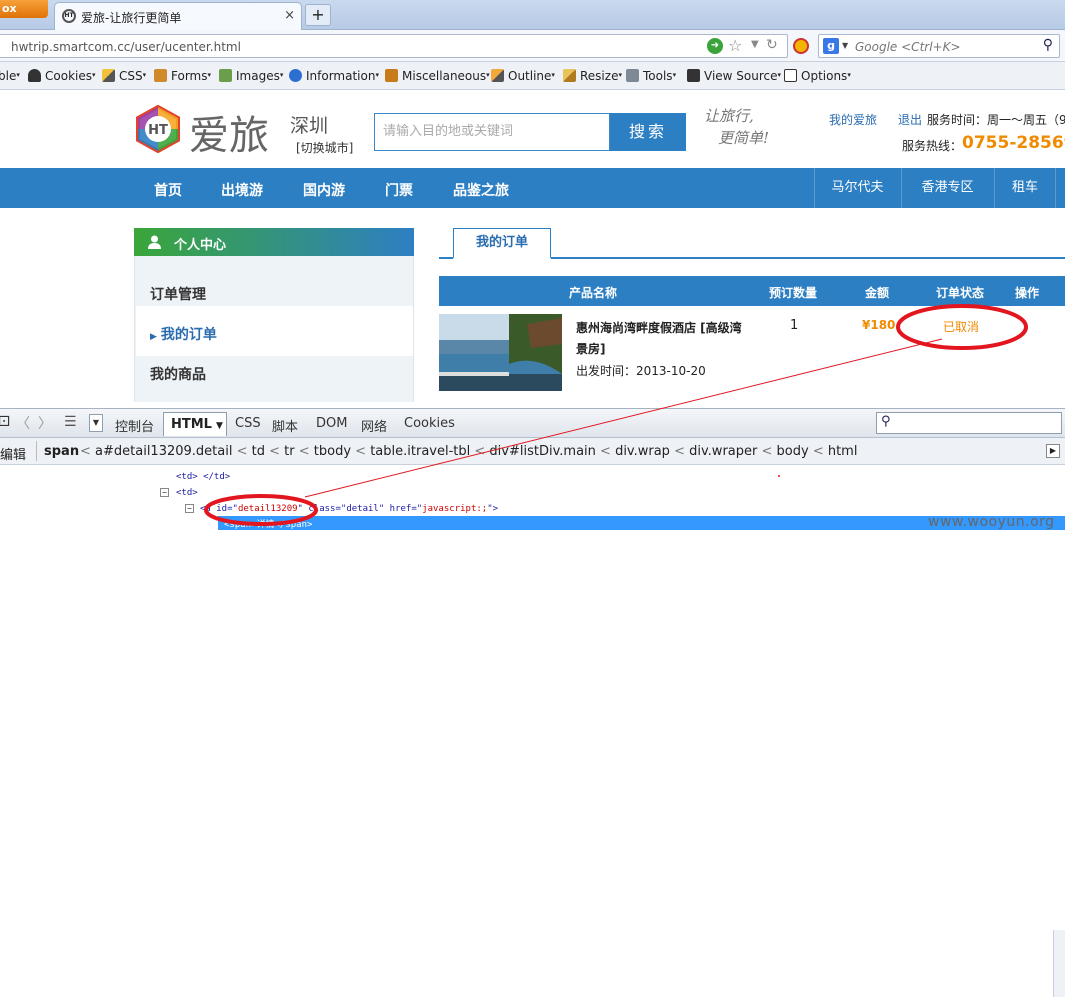 The image size is (1065, 997). I want to click on annotation-connector-line, so click(623, 418).